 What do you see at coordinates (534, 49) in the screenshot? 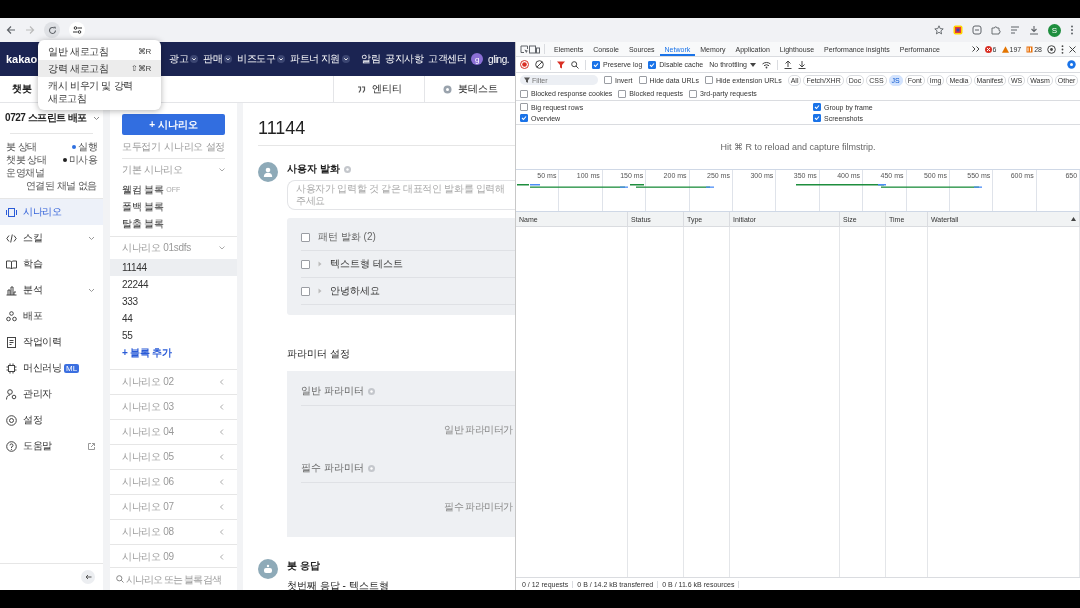
I see `device-icon` at bounding box center [534, 49].